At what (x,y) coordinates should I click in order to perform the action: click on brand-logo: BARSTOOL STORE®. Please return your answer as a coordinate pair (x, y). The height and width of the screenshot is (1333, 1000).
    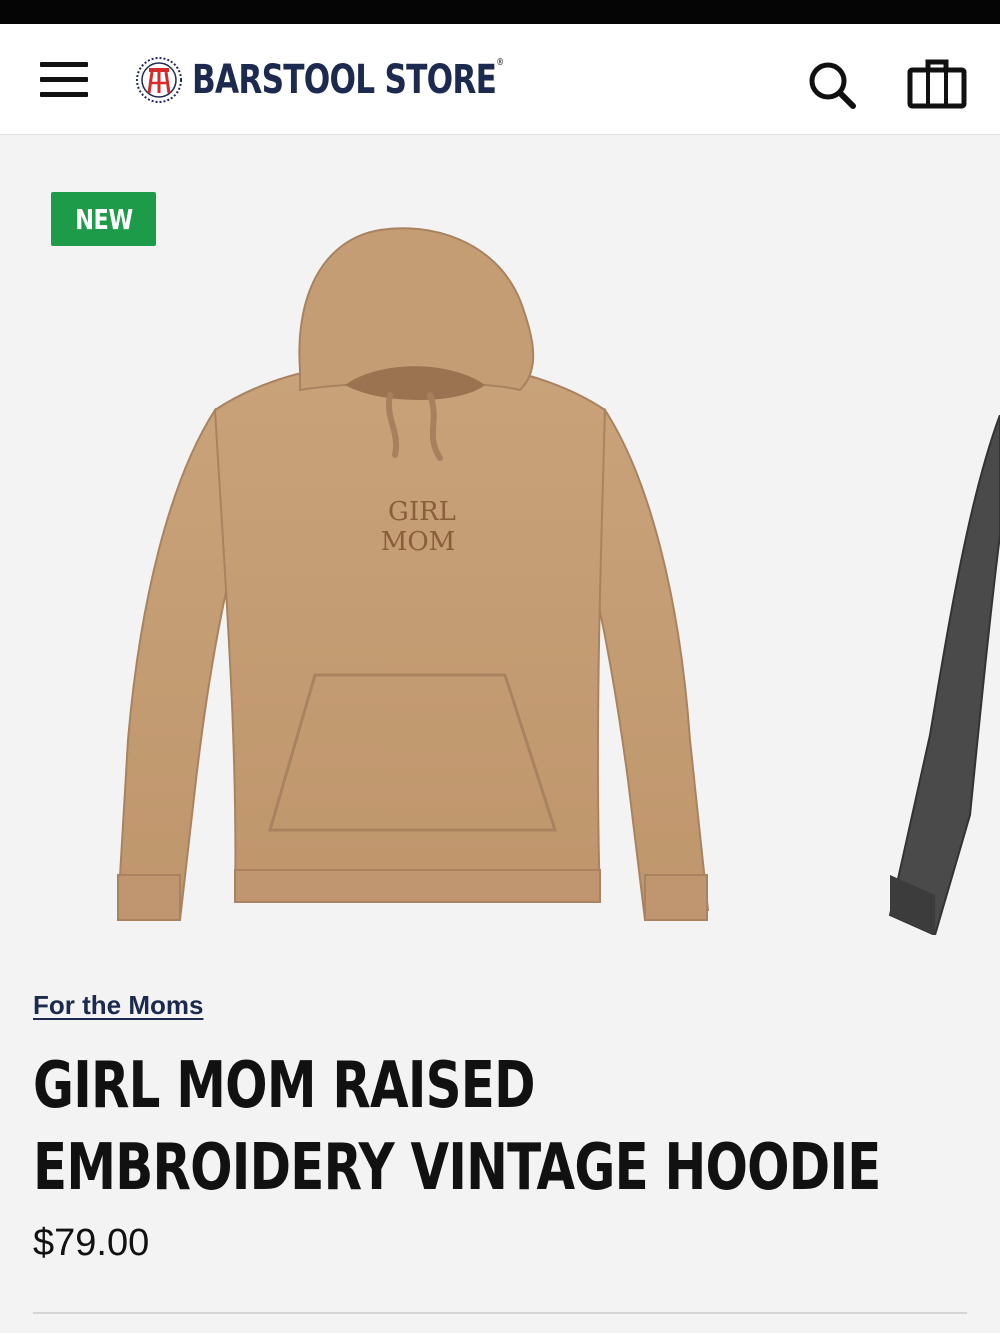
    Looking at the image, I should click on (362, 80).